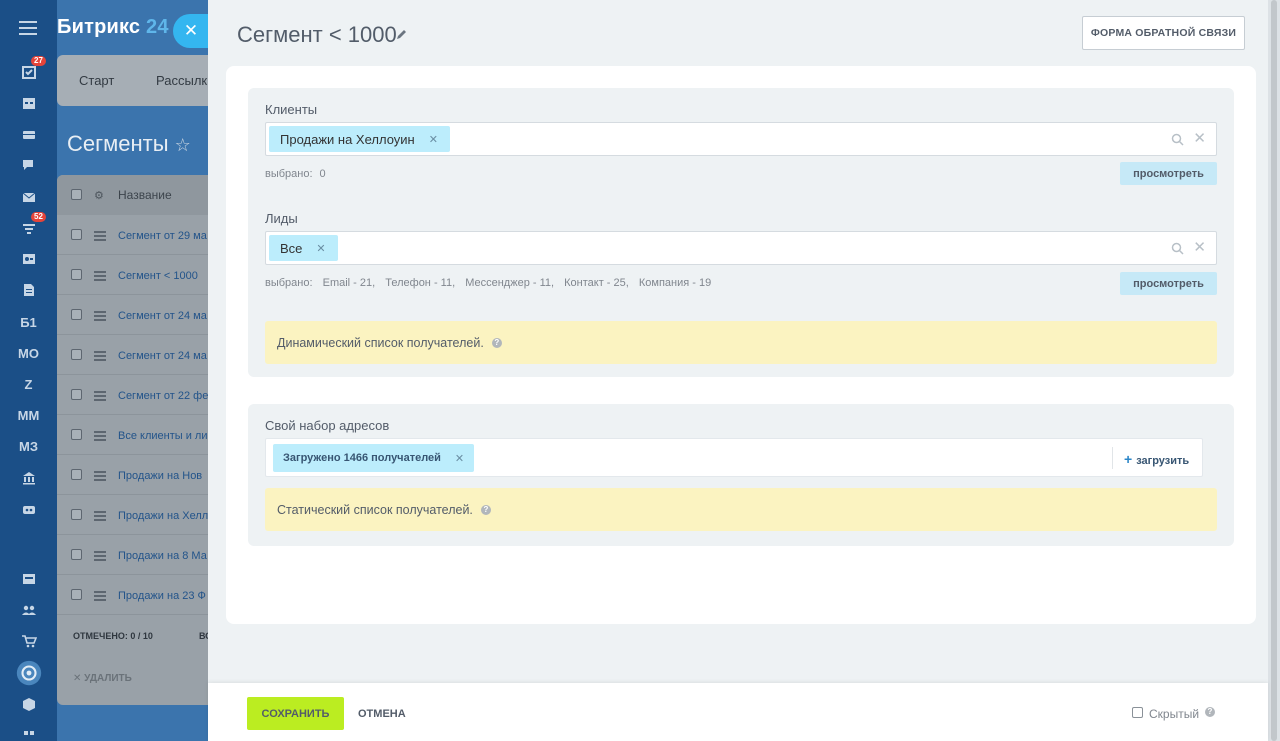  What do you see at coordinates (359, 139) in the screenshot?
I see `clients-tag: Продажи на Хеллоуин ✕` at bounding box center [359, 139].